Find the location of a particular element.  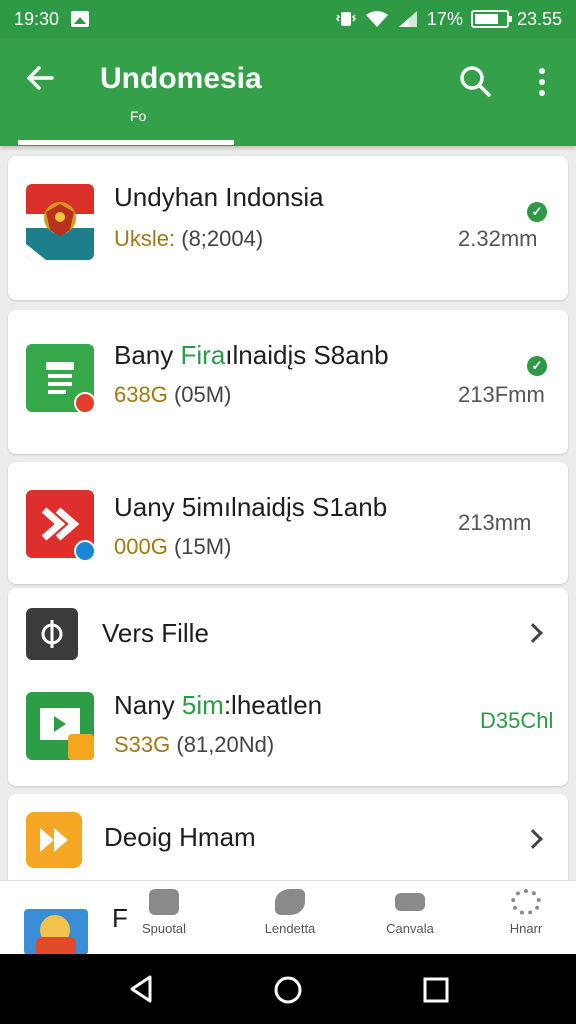

search-icon is located at coordinates (475, 82).